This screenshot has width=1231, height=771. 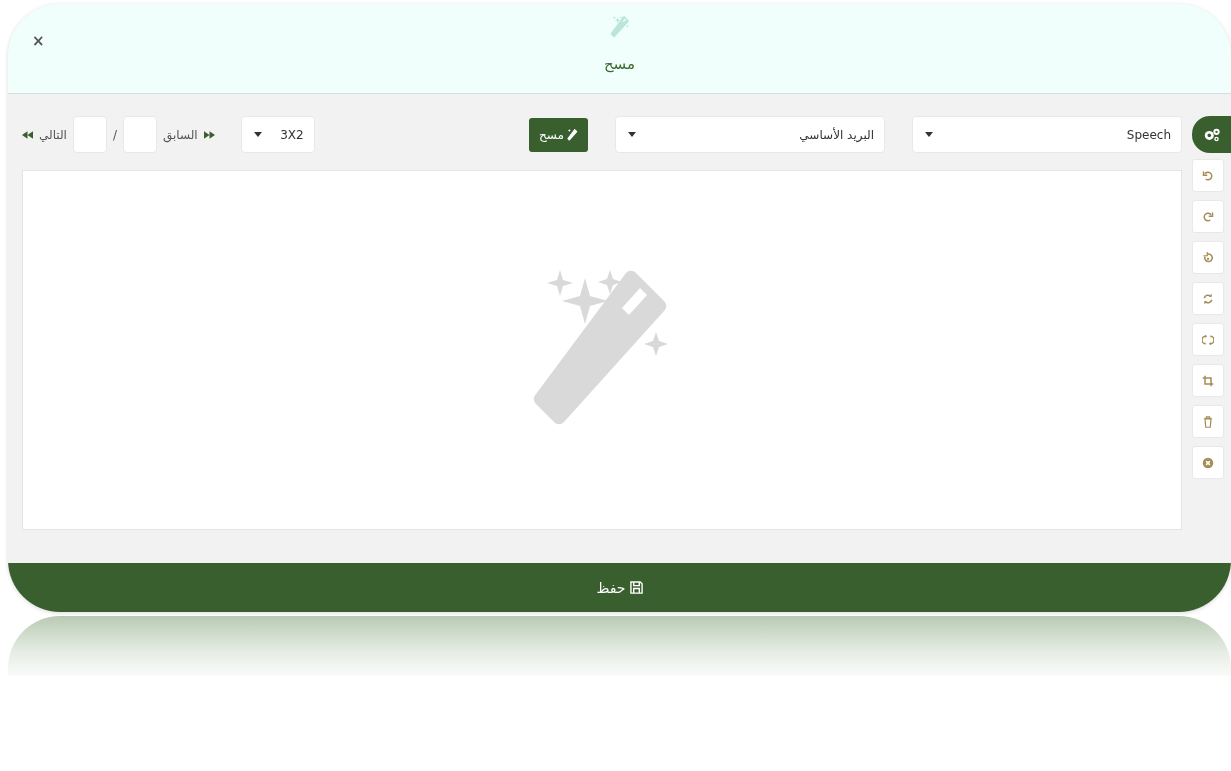 What do you see at coordinates (277, 135) in the screenshot?
I see `layout-select: 3X2` at bounding box center [277, 135].